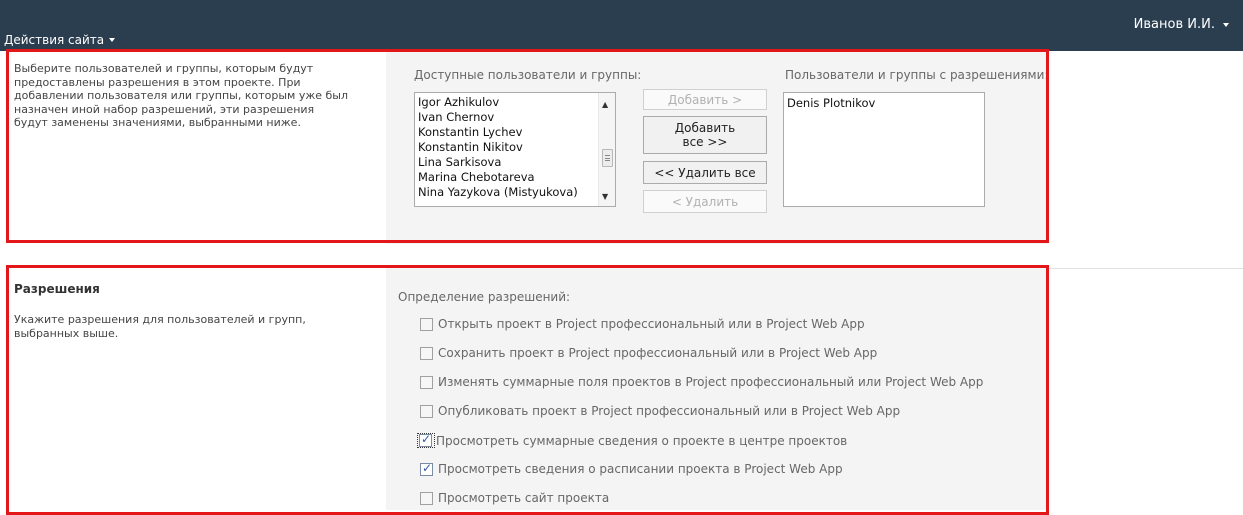  I want to click on site-actions-menu: Действия сайта, so click(60, 40).